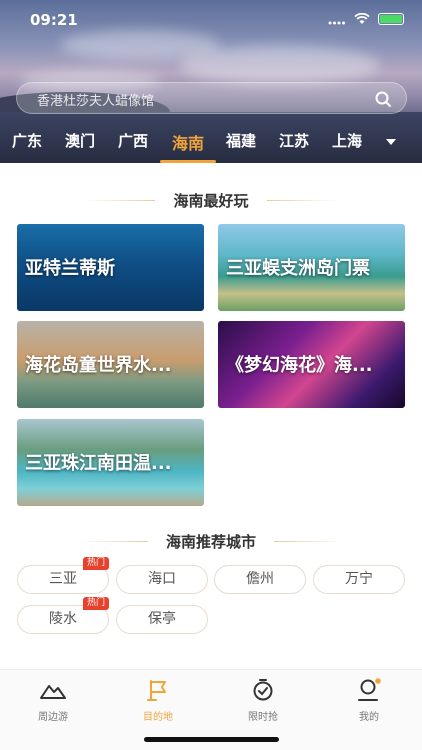 The image size is (422, 750). I want to click on city-name: 保亭, so click(162, 619).